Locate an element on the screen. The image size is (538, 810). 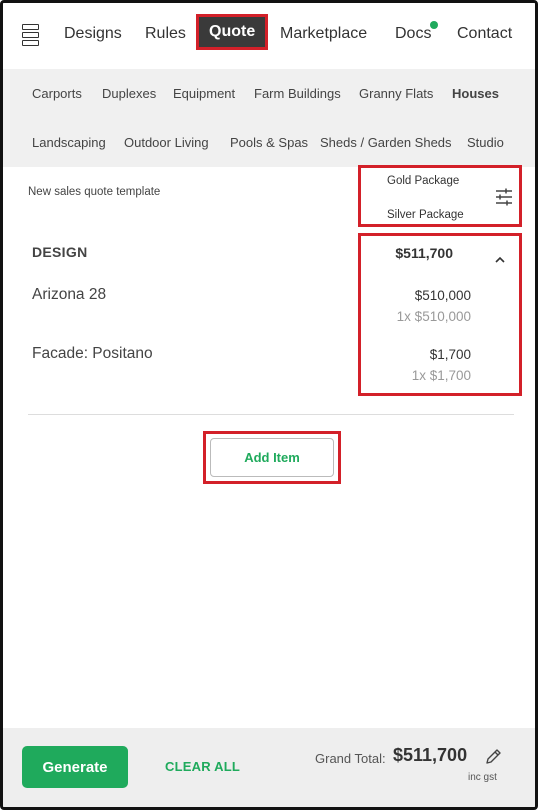
package-gold: Gold Package is located at coordinates (423, 181).